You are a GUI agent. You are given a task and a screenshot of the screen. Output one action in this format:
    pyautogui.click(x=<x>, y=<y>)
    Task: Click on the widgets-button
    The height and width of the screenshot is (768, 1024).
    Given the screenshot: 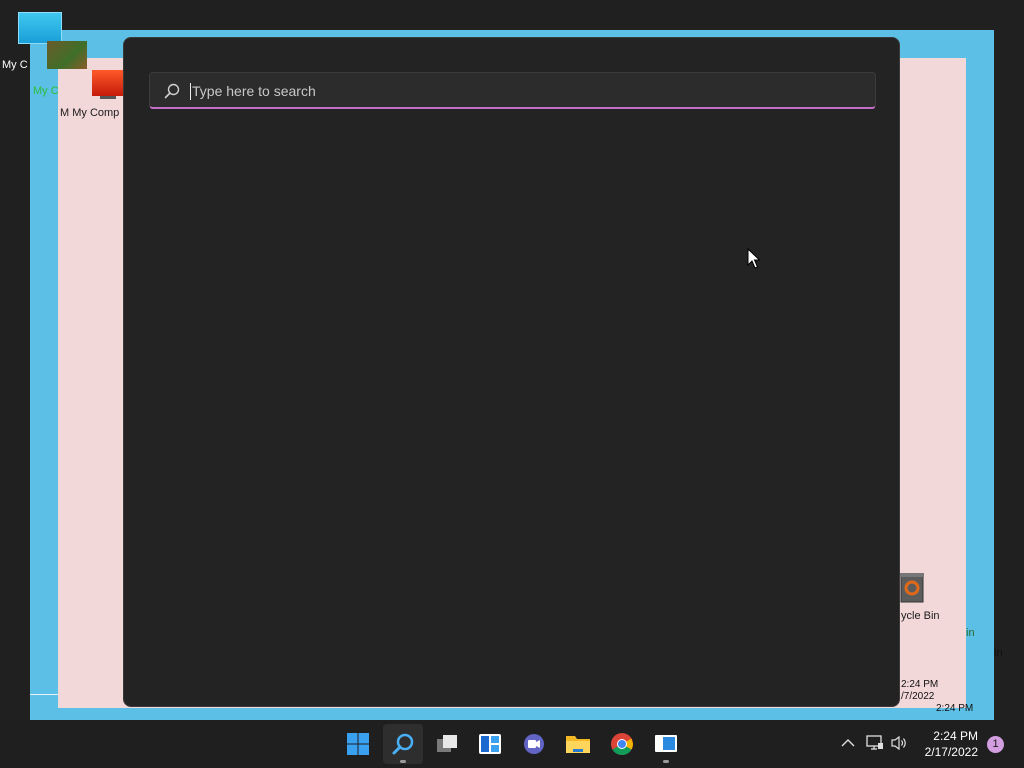 What is the action you would take?
    pyautogui.click(x=490, y=744)
    